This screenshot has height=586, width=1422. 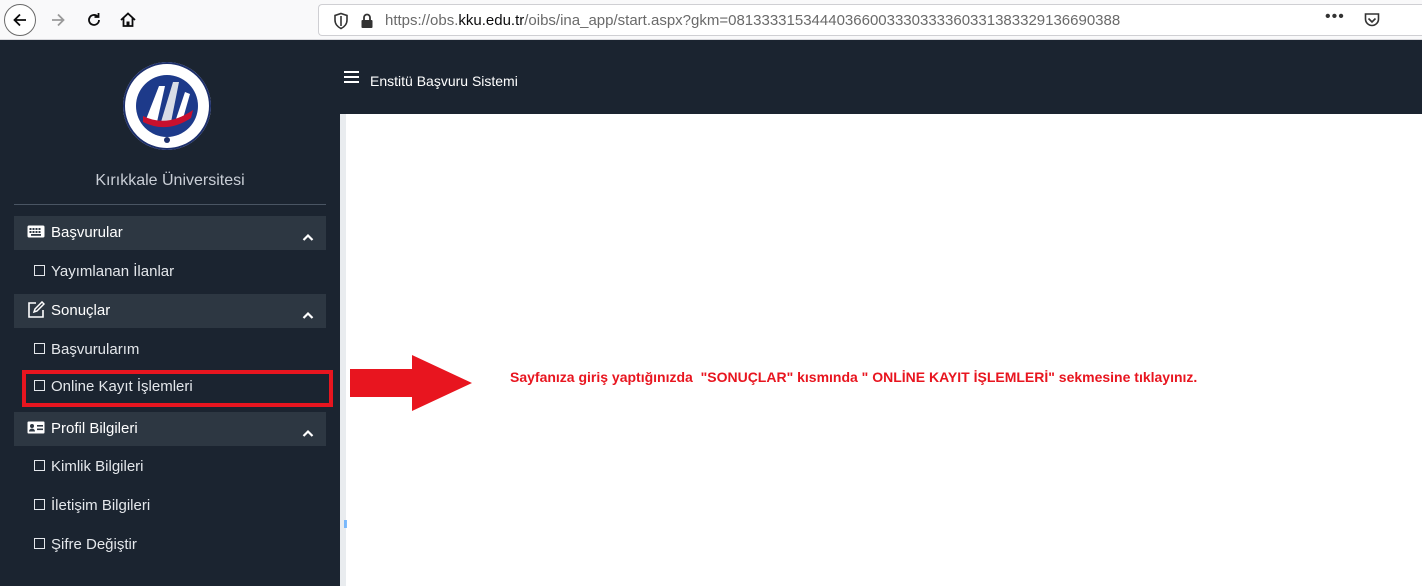 What do you see at coordinates (95, 349) in the screenshot?
I see `sidebar-item-label: Başvurularım` at bounding box center [95, 349].